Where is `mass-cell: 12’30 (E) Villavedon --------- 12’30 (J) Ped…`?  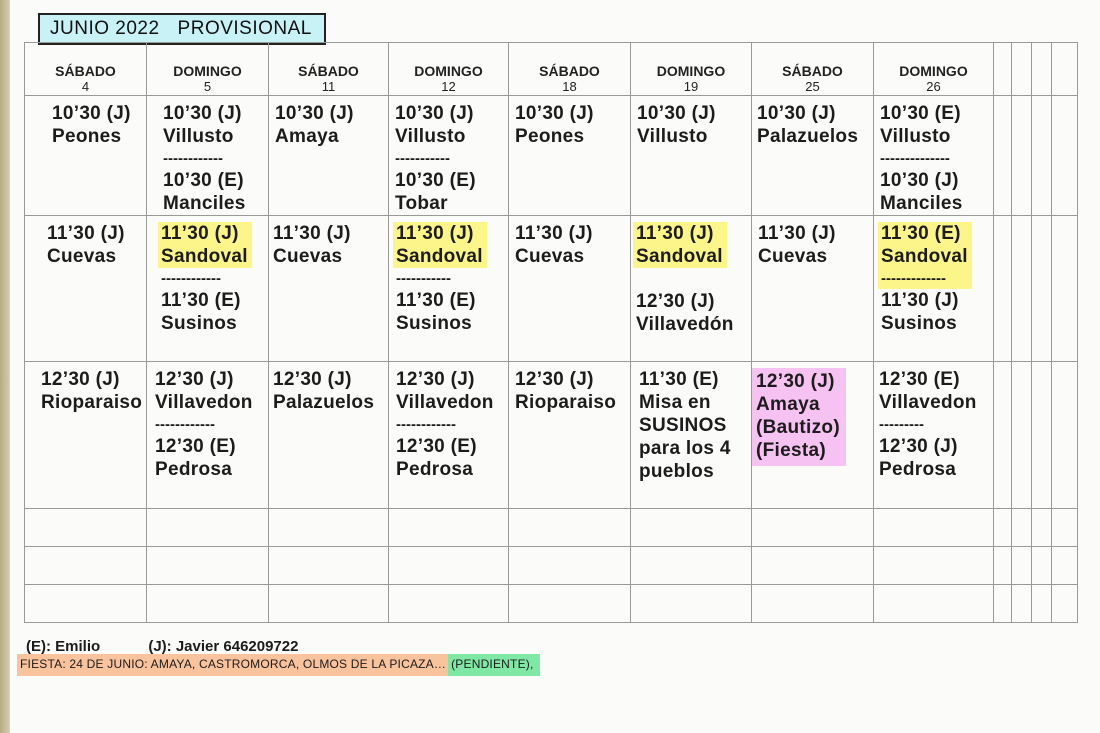
mass-cell: 12’30 (E) Villavedon --------- 12’30 (J) Ped… is located at coordinates (933, 435).